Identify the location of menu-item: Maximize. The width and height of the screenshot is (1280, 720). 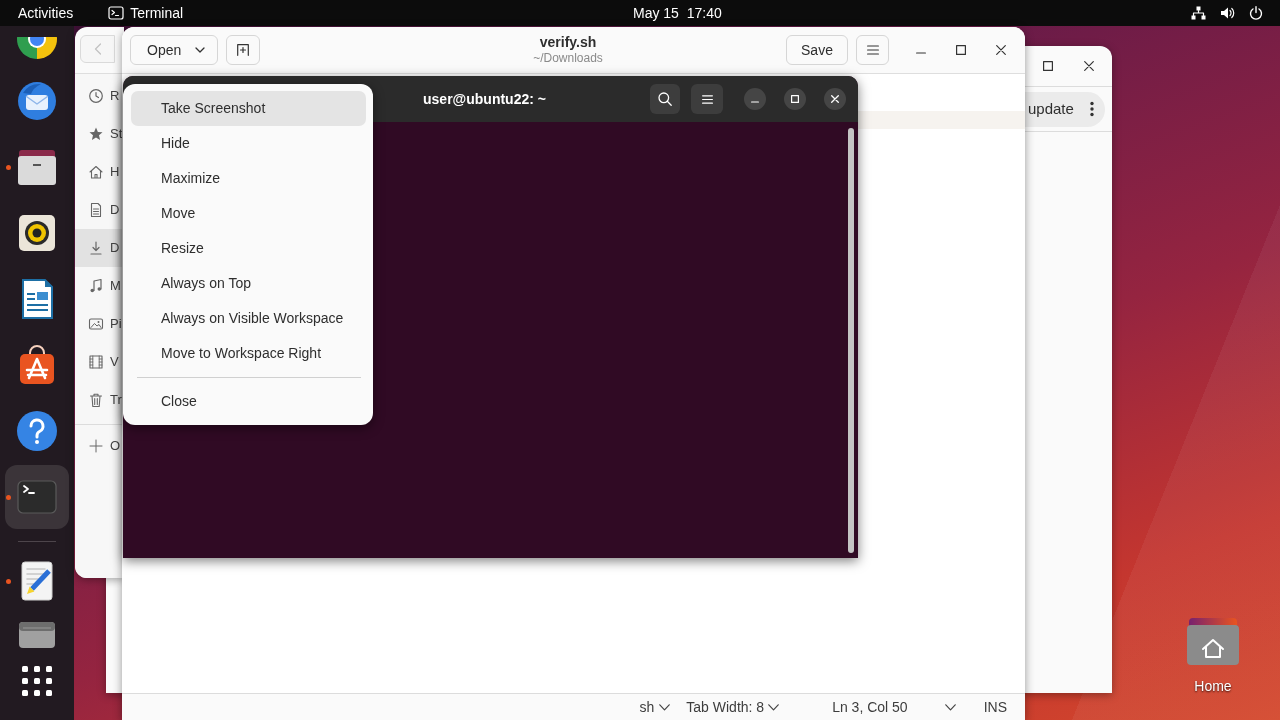
(248, 178).